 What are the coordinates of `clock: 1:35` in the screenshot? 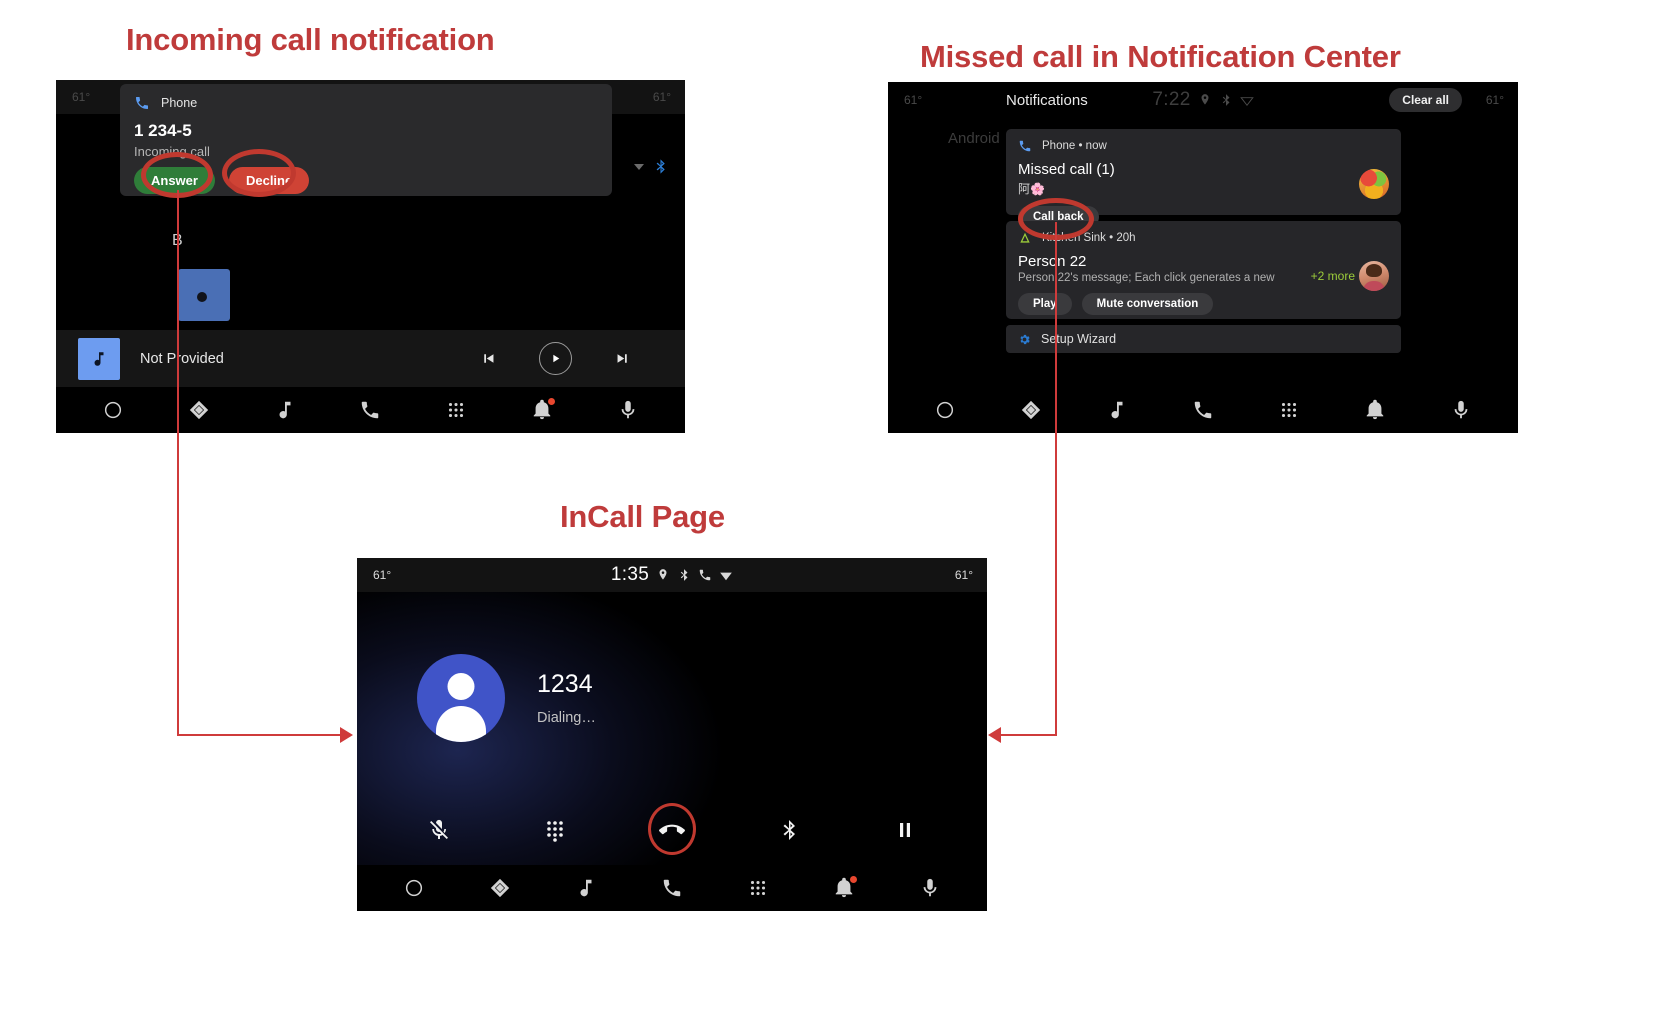 It's located at (630, 574).